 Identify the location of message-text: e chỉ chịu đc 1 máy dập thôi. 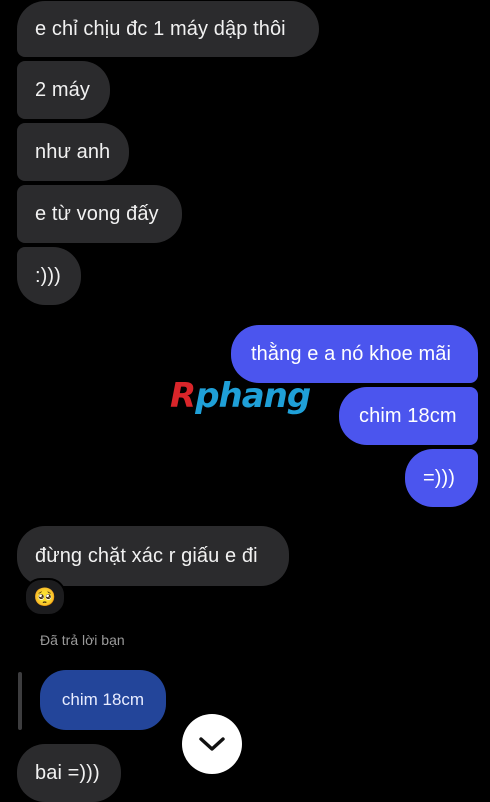
(160, 28).